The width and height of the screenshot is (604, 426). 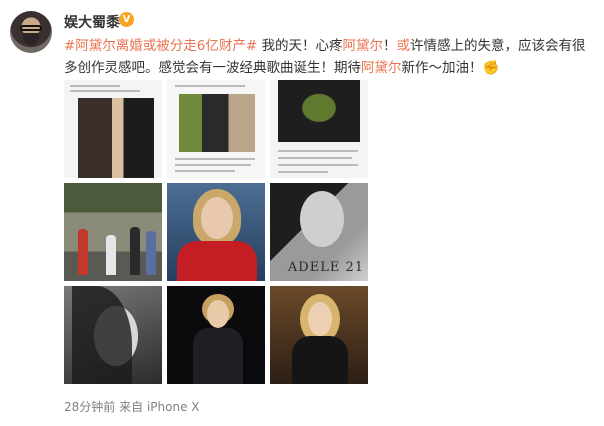 What do you see at coordinates (31, 32) in the screenshot?
I see `avatar` at bounding box center [31, 32].